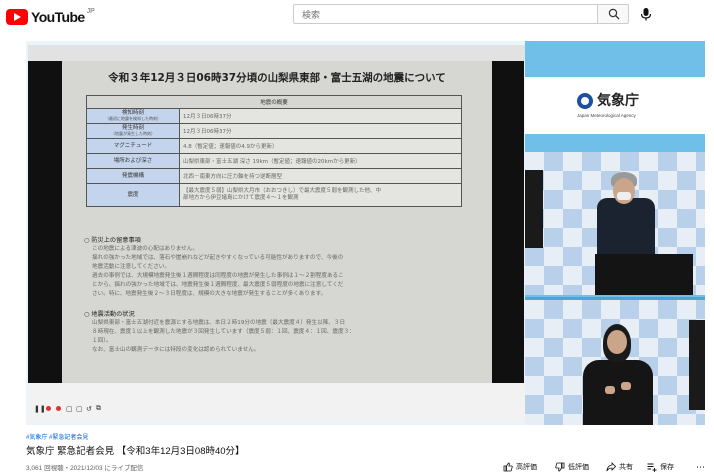 The width and height of the screenshot is (714, 476). Describe the element at coordinates (57, 436) in the screenshot. I see `hashtags: #気象庁 #緊急記者会見` at that location.